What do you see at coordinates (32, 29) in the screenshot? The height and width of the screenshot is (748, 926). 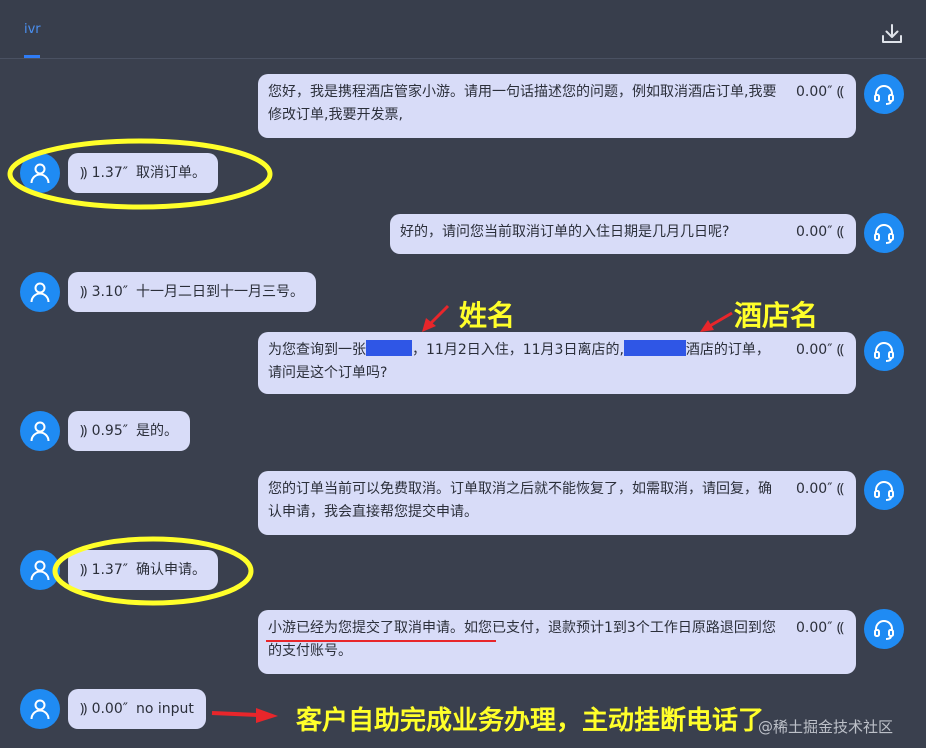 I see `tab-ivr: ivr` at bounding box center [32, 29].